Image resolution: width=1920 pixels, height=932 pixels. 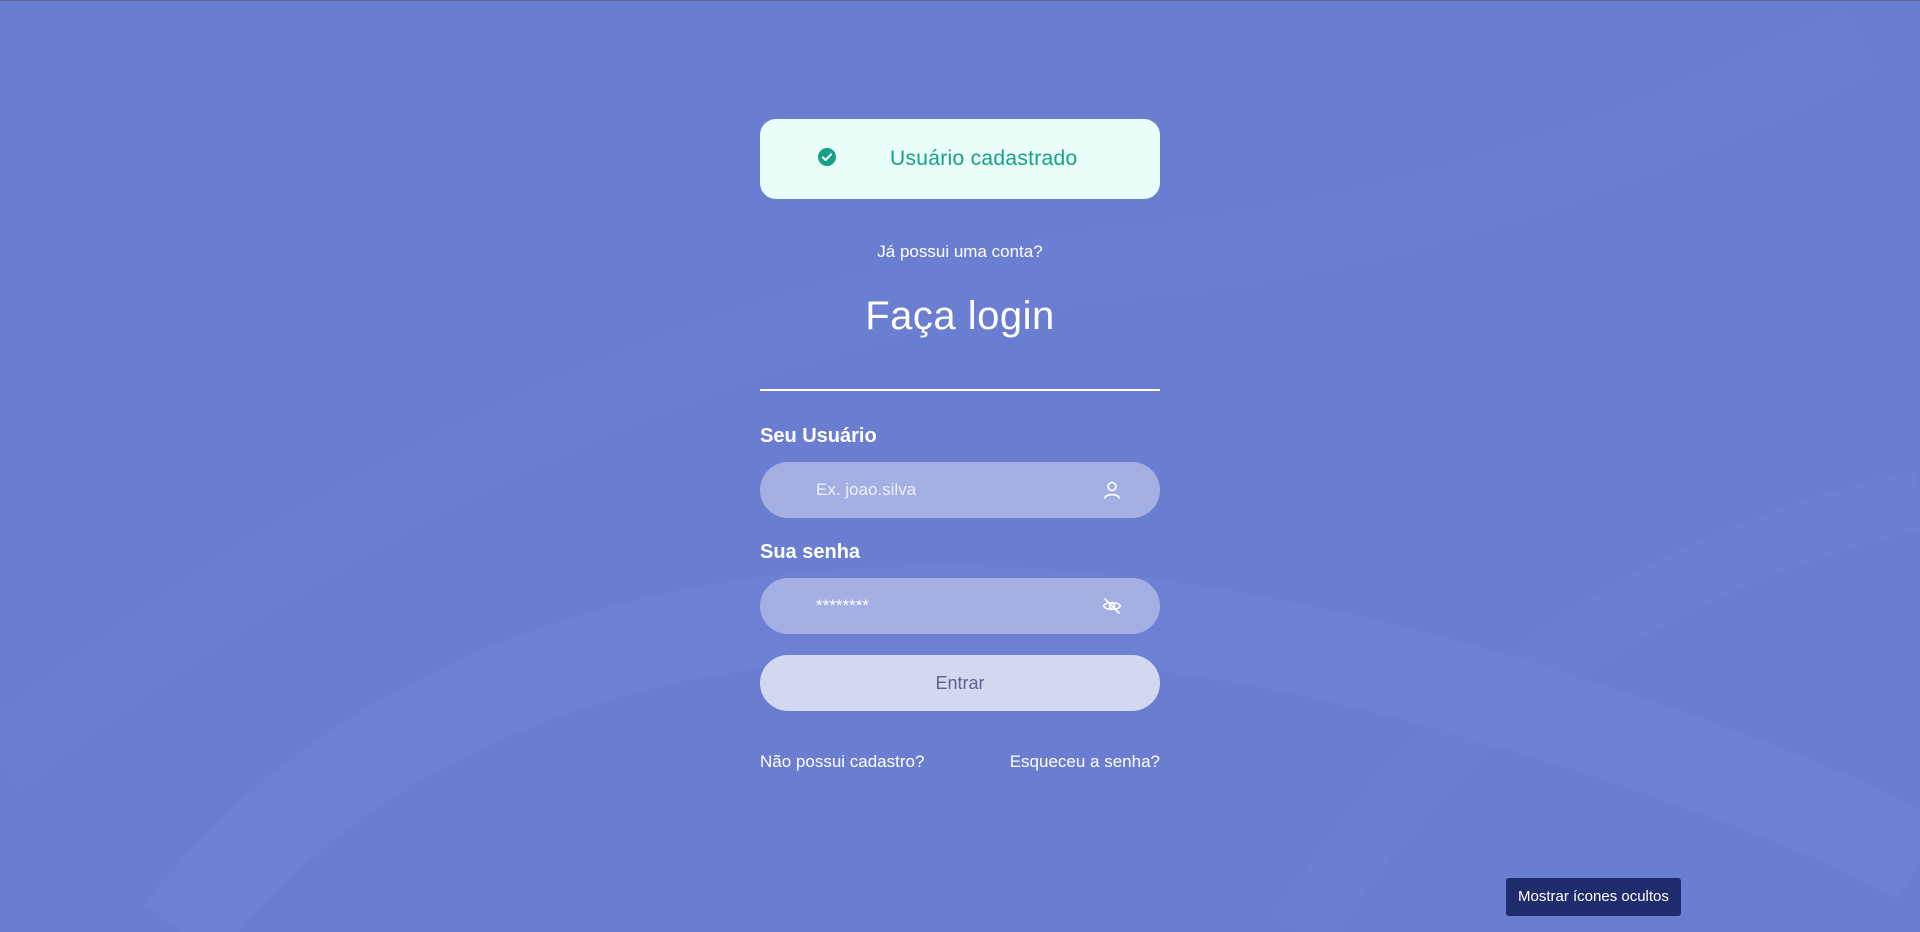 What do you see at coordinates (1593, 897) in the screenshot?
I see `show-hidden-icons-tooltip: Mostrar ícones ocultos` at bounding box center [1593, 897].